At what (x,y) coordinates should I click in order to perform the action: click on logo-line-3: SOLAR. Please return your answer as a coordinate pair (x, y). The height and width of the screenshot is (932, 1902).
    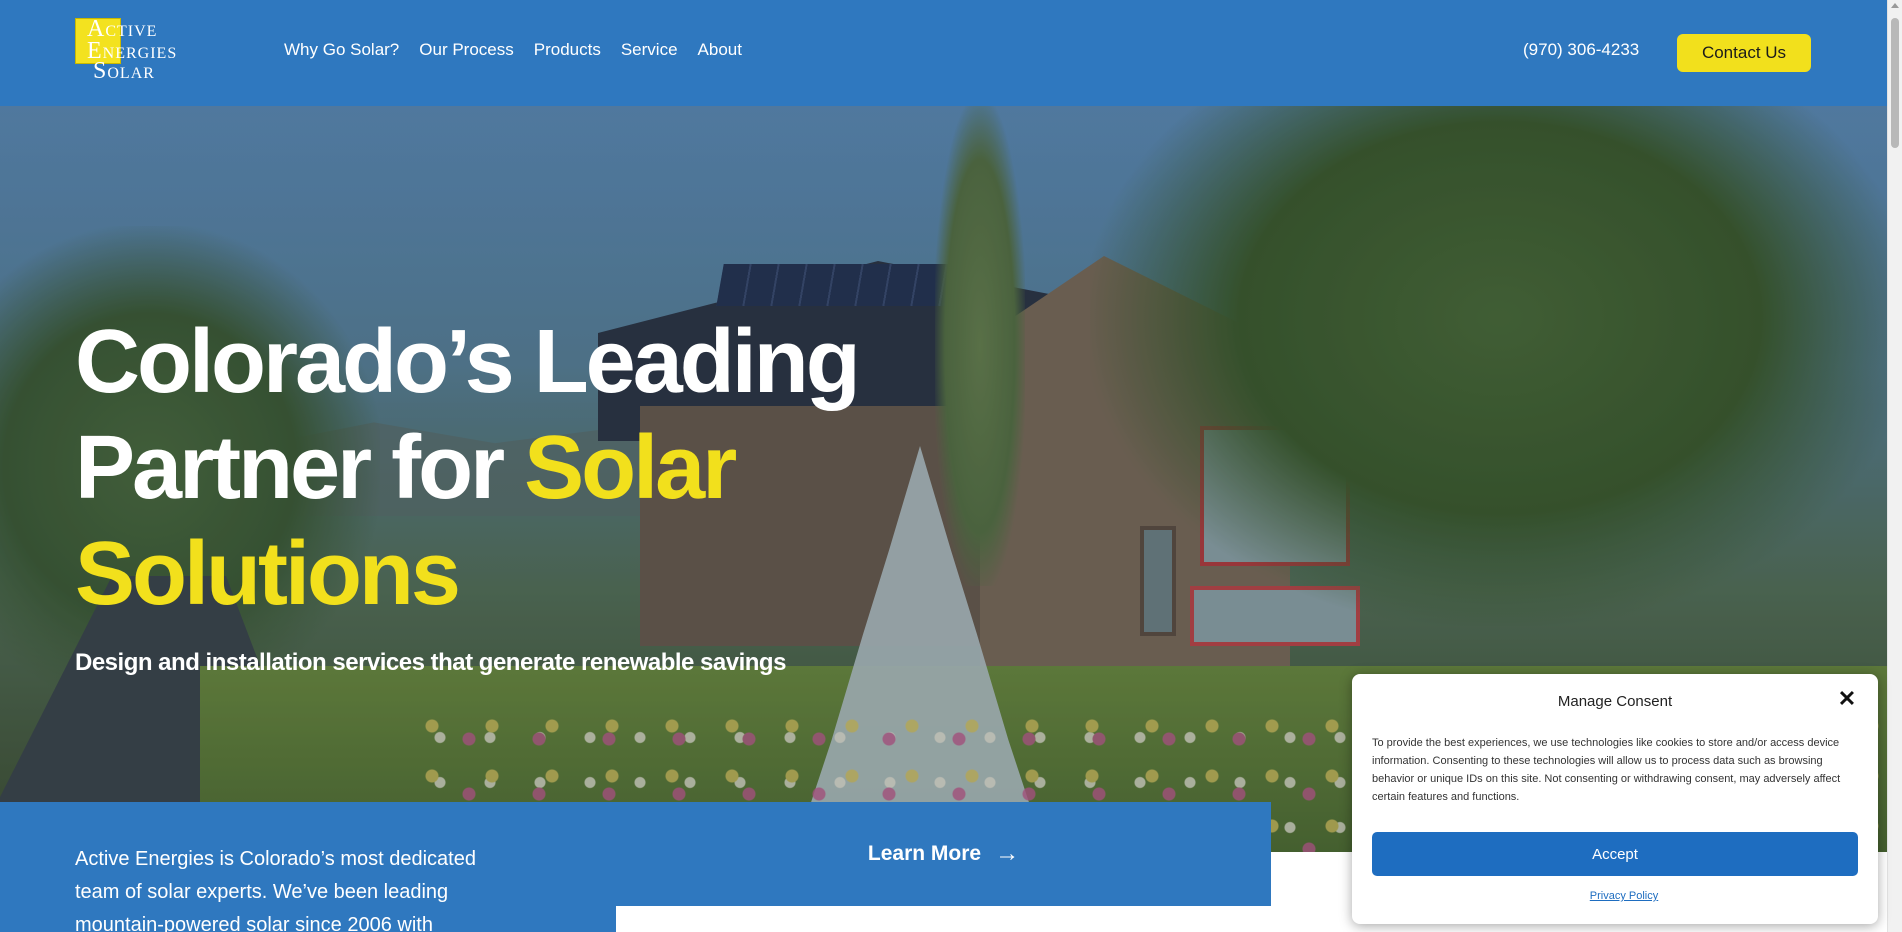
    Looking at the image, I should click on (124, 71).